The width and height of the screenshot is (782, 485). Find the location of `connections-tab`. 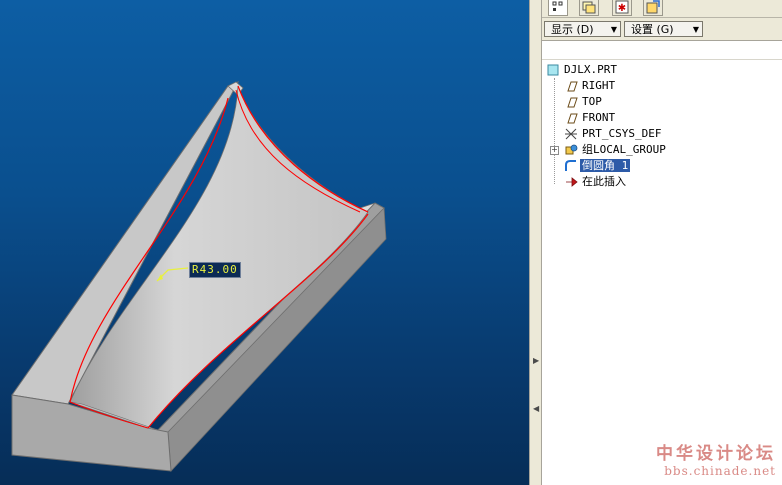

connections-tab is located at coordinates (653, 8).